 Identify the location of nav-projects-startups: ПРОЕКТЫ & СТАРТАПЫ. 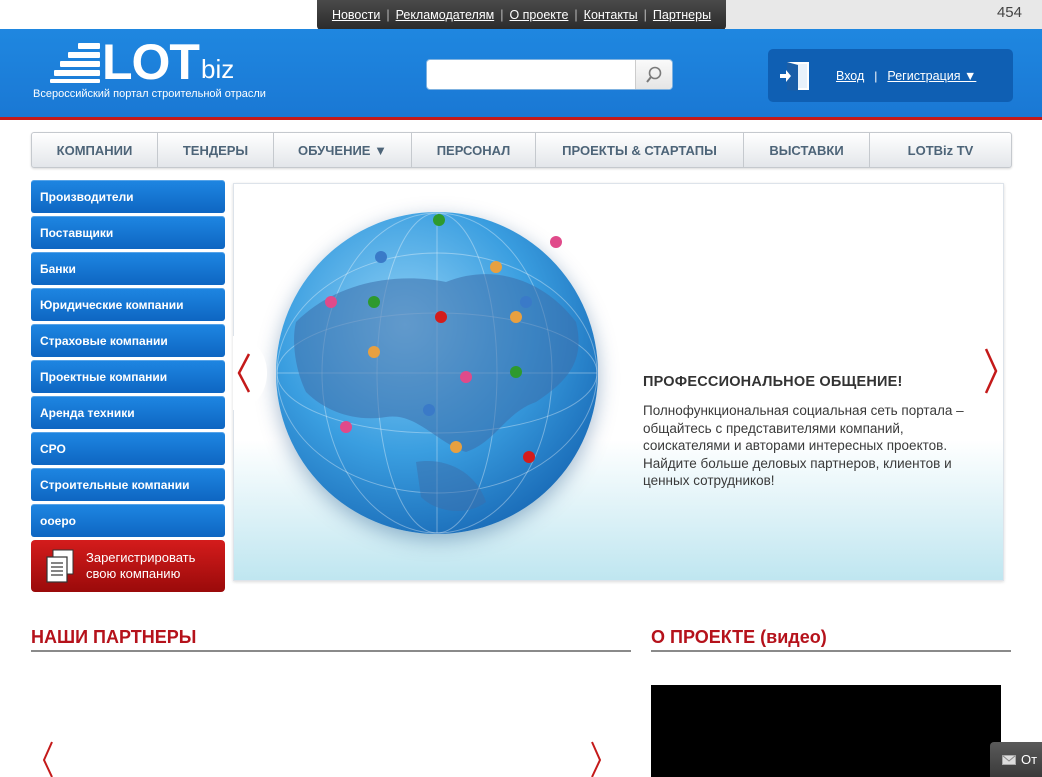
(640, 150).